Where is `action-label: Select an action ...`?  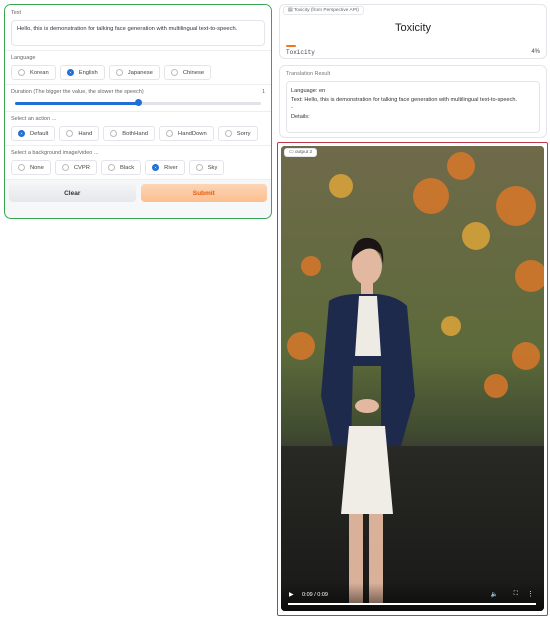 action-label: Select an action ... is located at coordinates (34, 119).